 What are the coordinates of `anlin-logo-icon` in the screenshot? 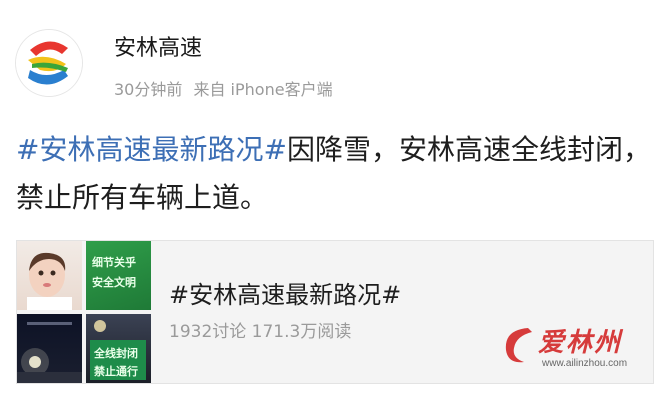 It's located at (49, 63).